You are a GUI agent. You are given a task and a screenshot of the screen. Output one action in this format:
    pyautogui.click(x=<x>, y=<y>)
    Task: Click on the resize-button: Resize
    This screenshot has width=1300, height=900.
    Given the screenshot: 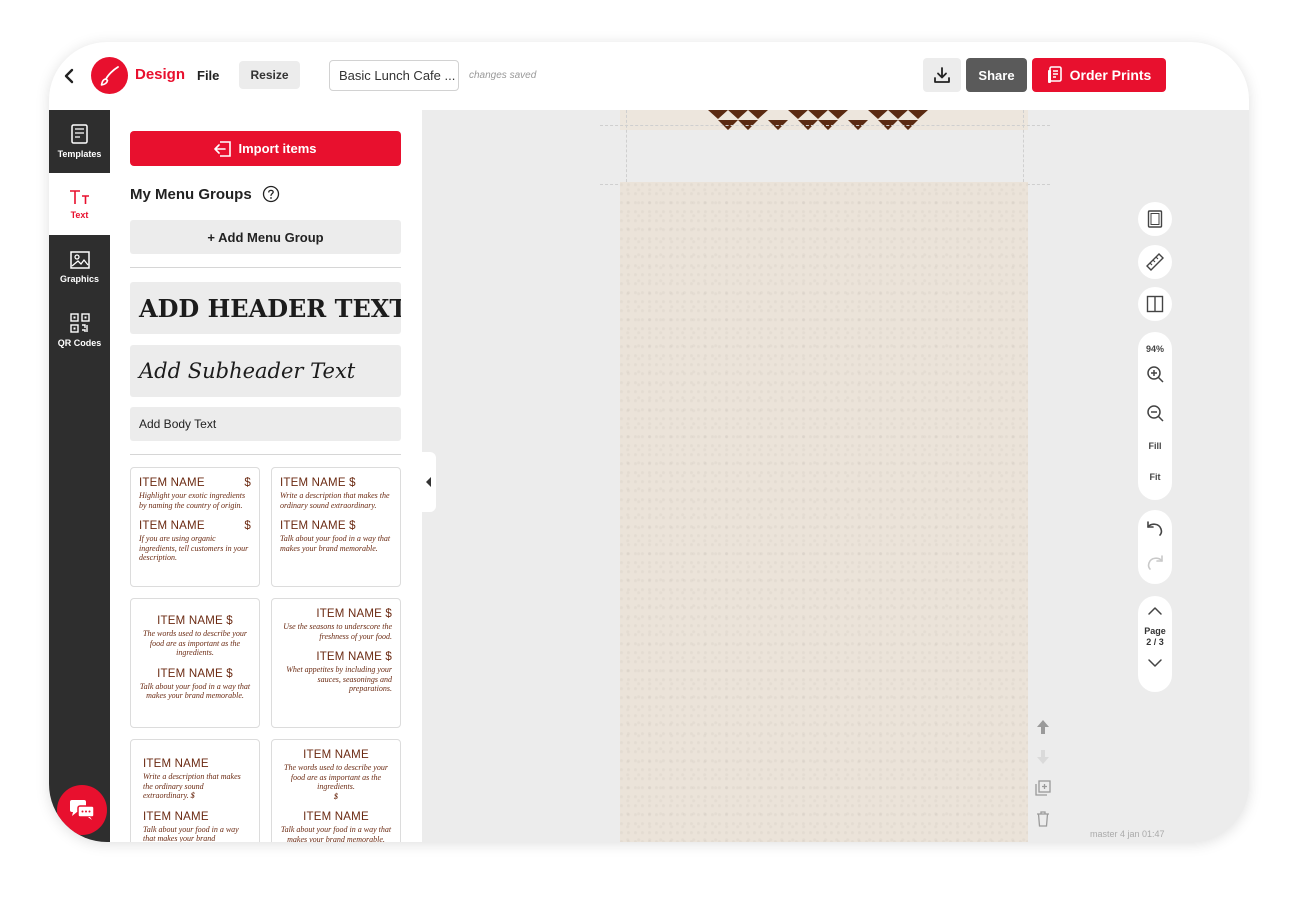 What is the action you would take?
    pyautogui.click(x=269, y=75)
    